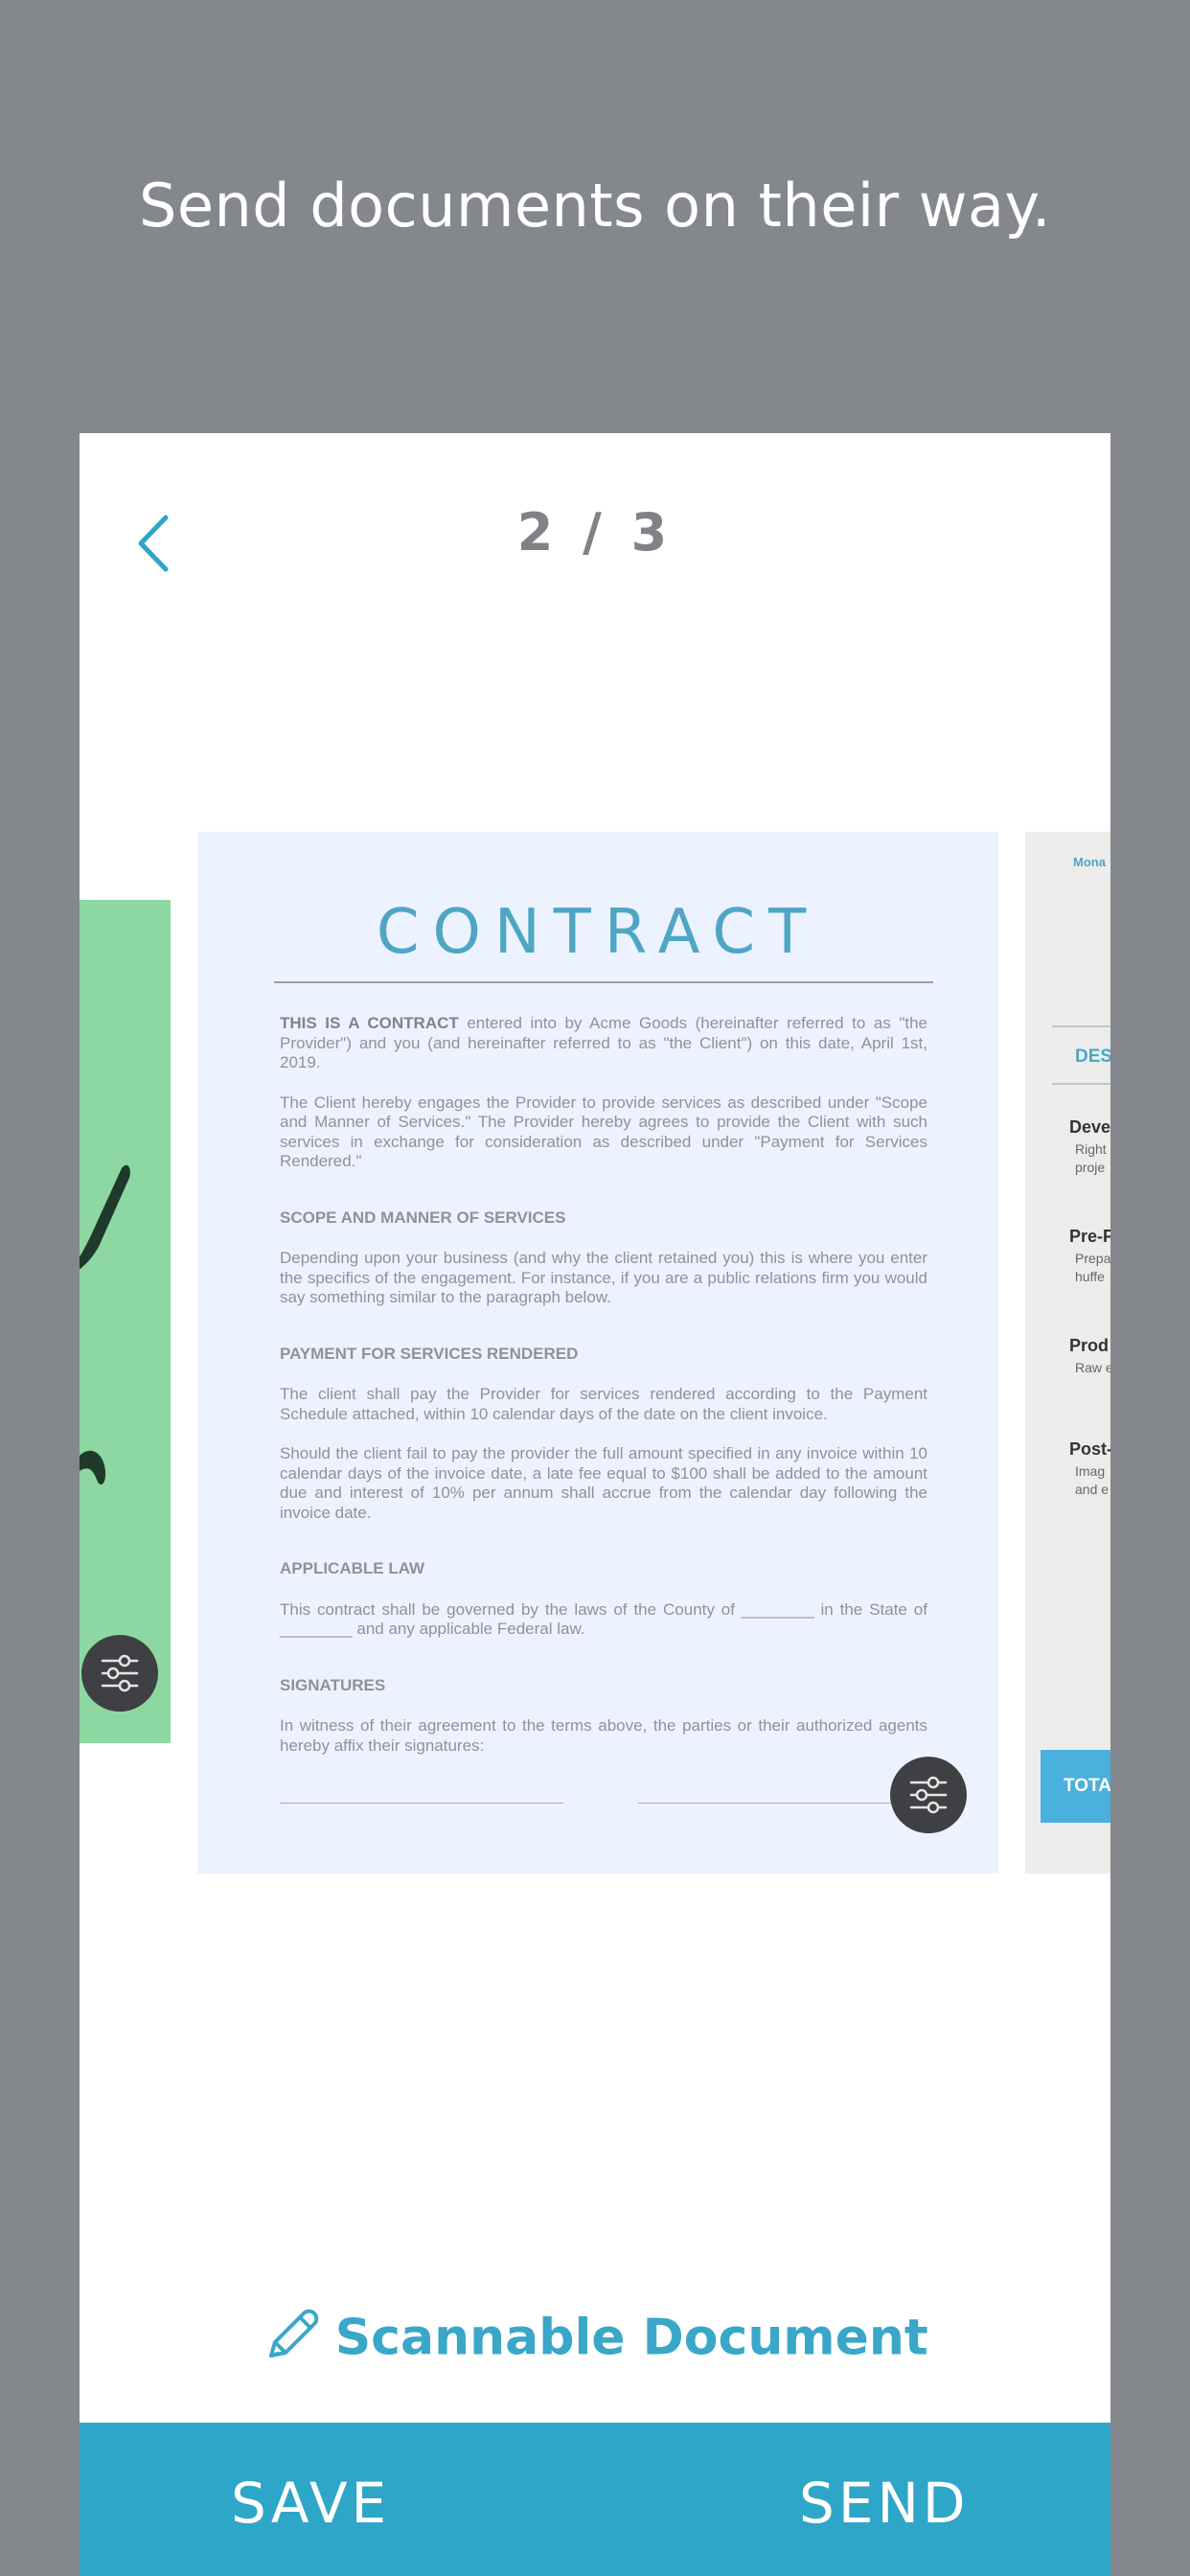 This screenshot has height=2576, width=1190. Describe the element at coordinates (604, 982) in the screenshot. I see `title-divider` at that location.